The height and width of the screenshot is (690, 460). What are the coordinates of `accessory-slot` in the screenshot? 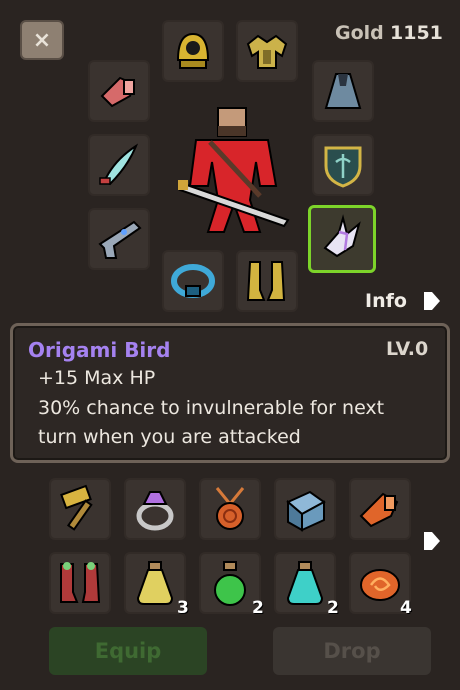 It's located at (342, 239).